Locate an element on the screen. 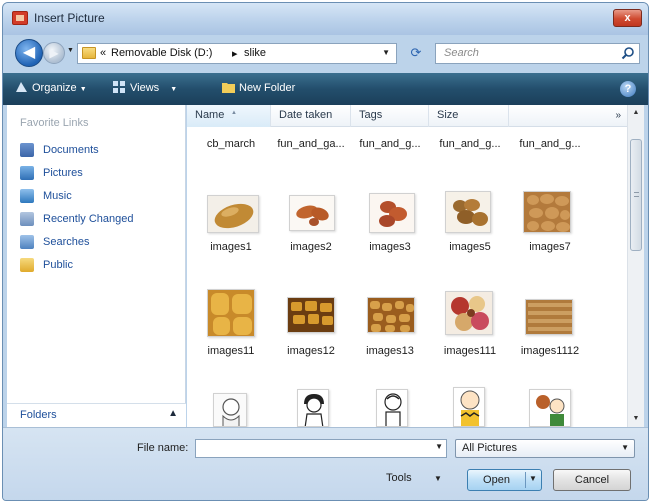 This screenshot has height=503, width=651. scrollbar-thumb is located at coordinates (636, 195).